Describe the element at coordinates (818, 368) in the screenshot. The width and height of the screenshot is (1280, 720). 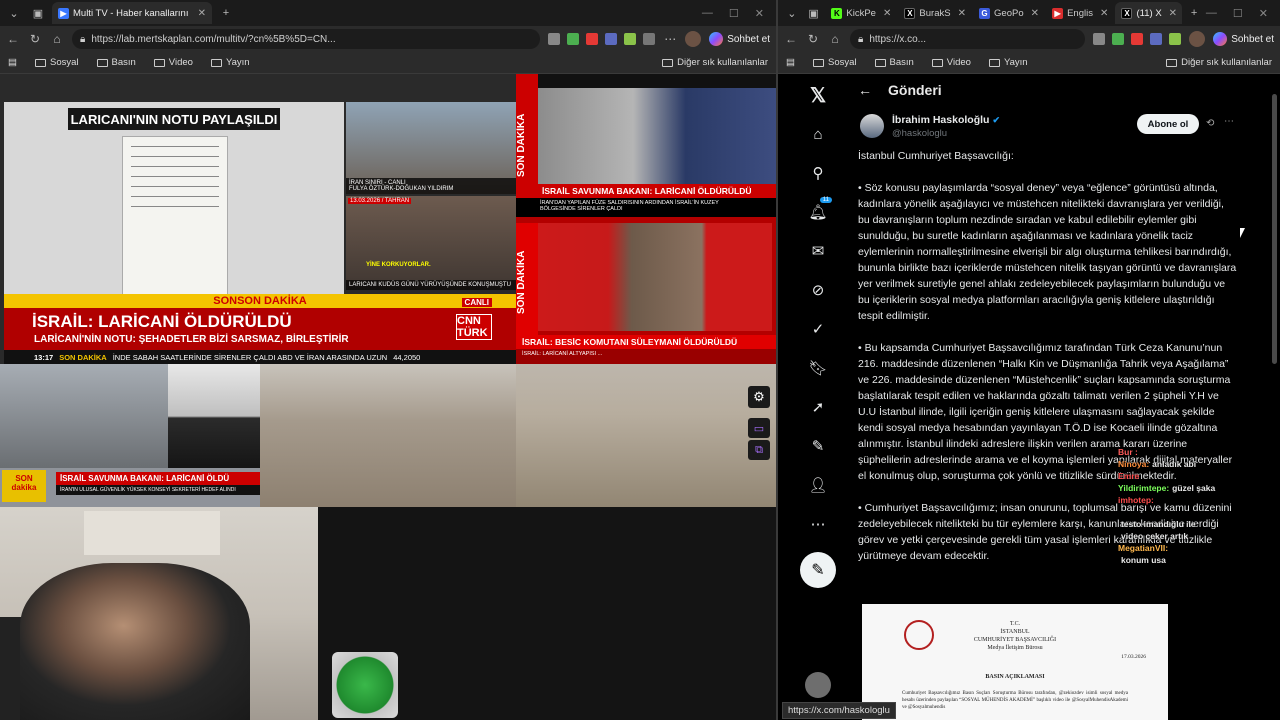
I see `bookmarks-icon: 🔖︎` at that location.